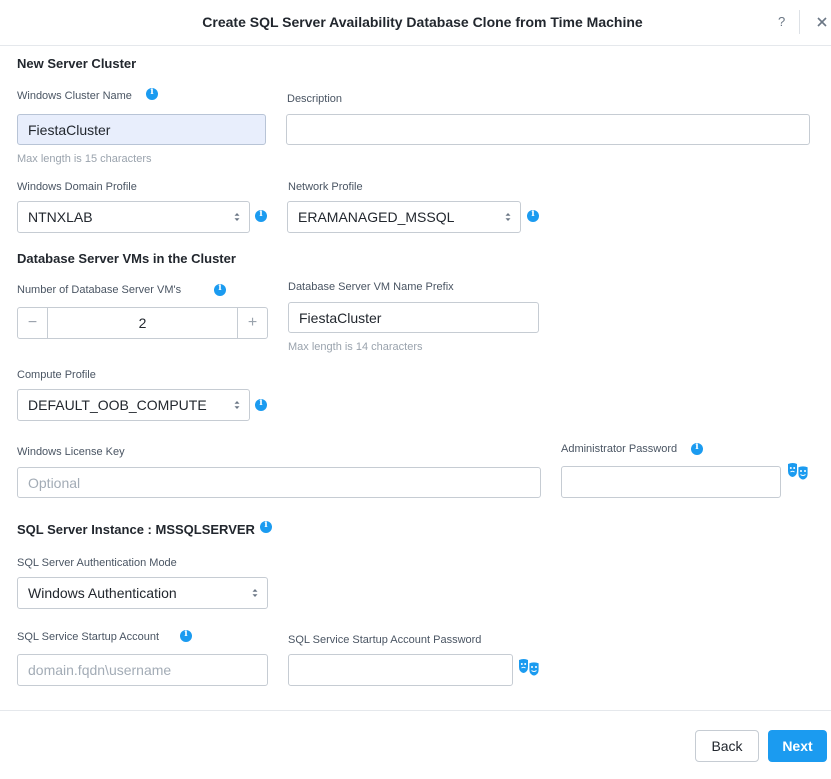  I want to click on increment-button: +, so click(252, 323).